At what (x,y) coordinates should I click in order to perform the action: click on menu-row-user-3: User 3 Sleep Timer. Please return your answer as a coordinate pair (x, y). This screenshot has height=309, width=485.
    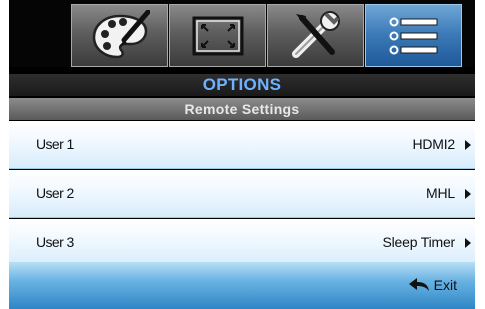
    Looking at the image, I should click on (242, 243).